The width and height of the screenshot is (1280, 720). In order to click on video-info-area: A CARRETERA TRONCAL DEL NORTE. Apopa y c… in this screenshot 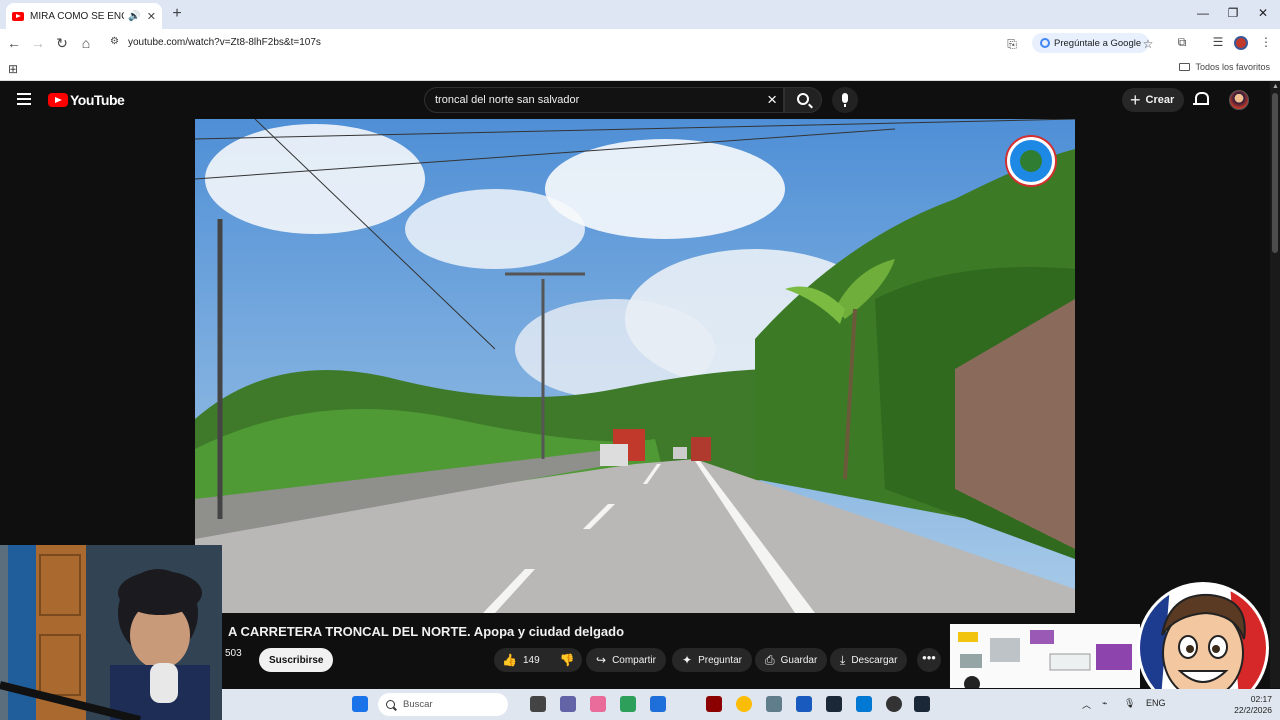, I will do `click(586, 651)`.